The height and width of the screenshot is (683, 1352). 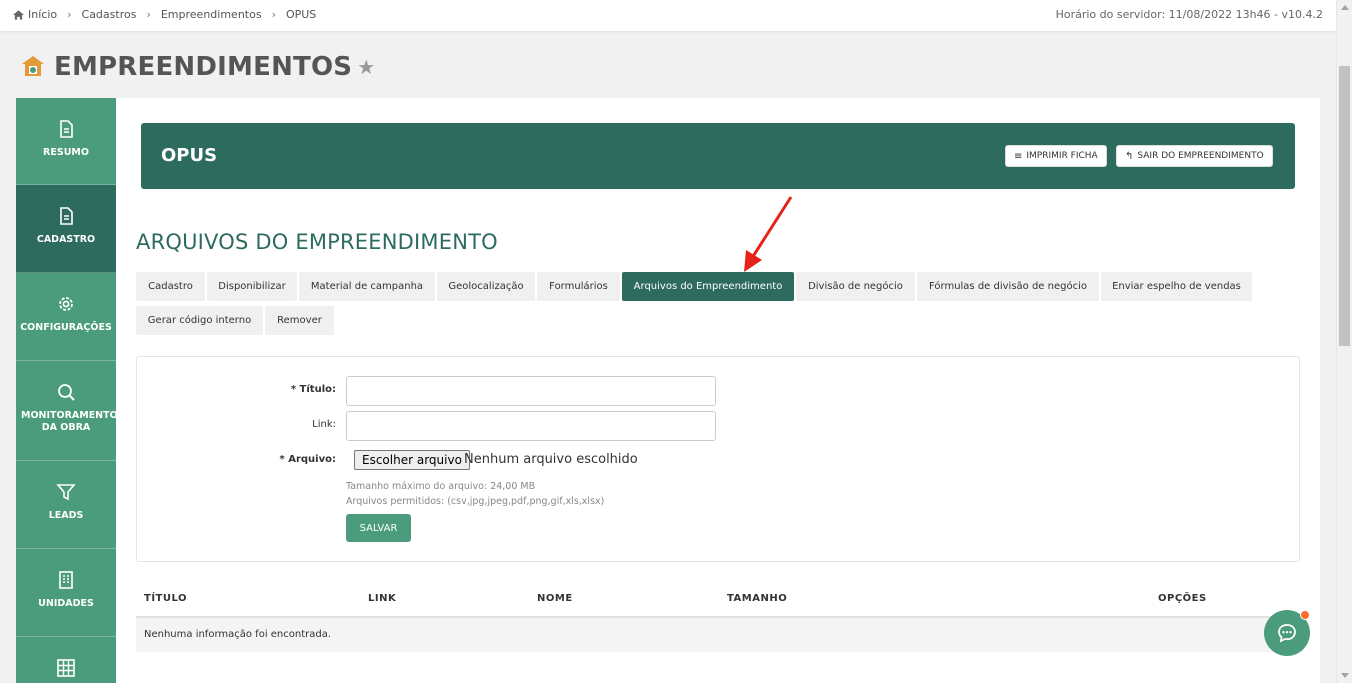 What do you see at coordinates (718, 635) in the screenshot?
I see `table-row: Nenhuma informação foi encontrada.` at bounding box center [718, 635].